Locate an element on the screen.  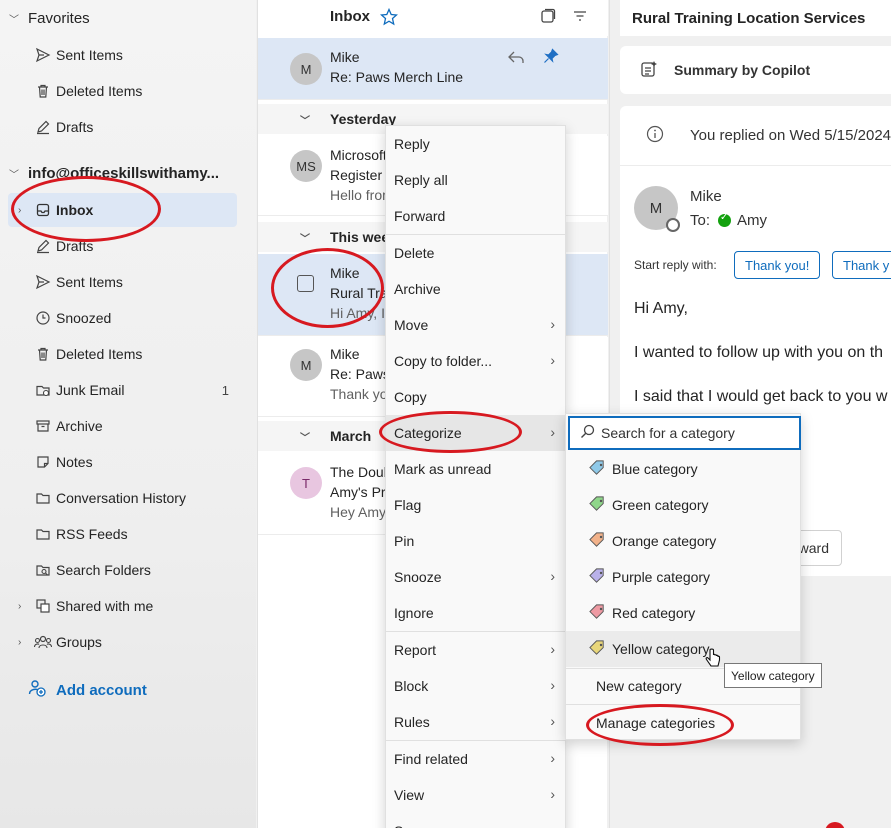
menu-item-view: View › is located at coordinates (475, 795).